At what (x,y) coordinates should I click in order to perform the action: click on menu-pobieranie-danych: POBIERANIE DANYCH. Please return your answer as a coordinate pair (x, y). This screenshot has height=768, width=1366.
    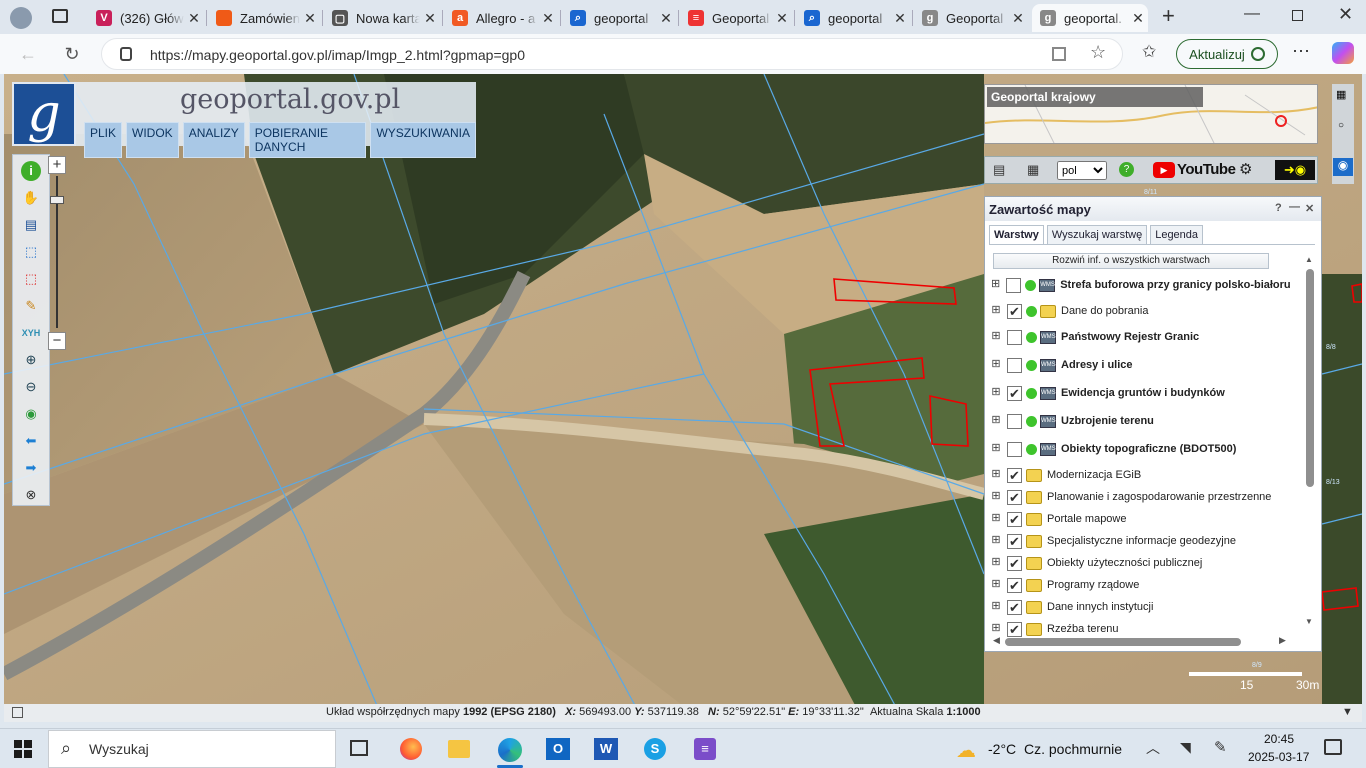
    Looking at the image, I should click on (307, 140).